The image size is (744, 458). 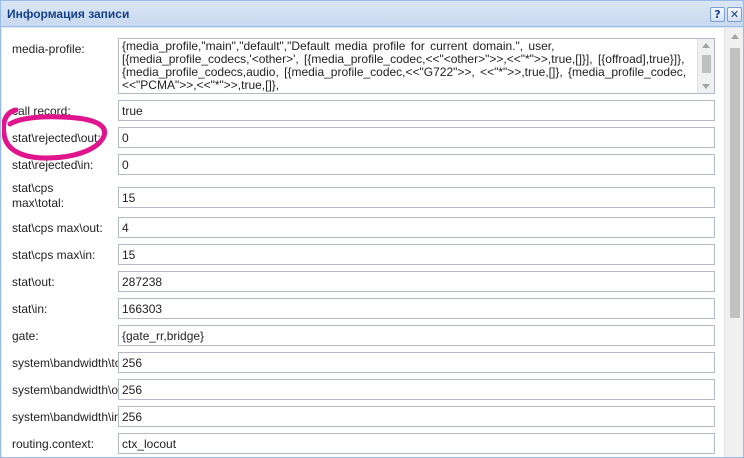 I want to click on field-label: routing.context:, so click(x=53, y=444).